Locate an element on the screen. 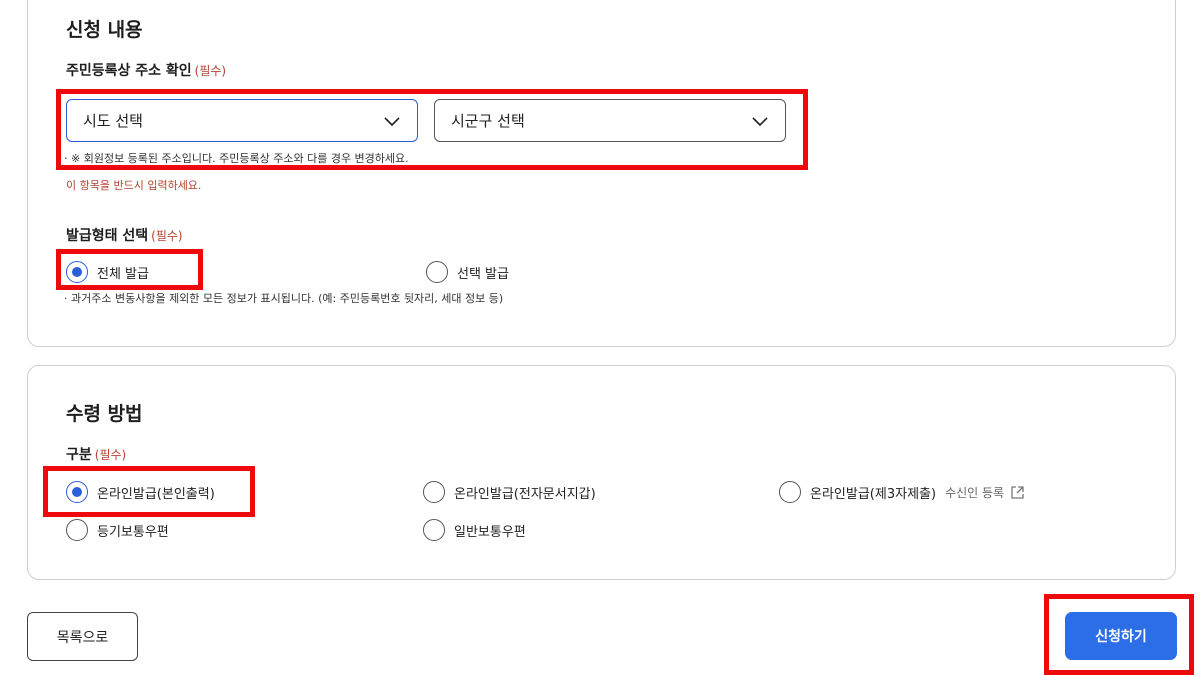 The width and height of the screenshot is (1200, 675). sido-select: 시도 선택 is located at coordinates (242, 120).